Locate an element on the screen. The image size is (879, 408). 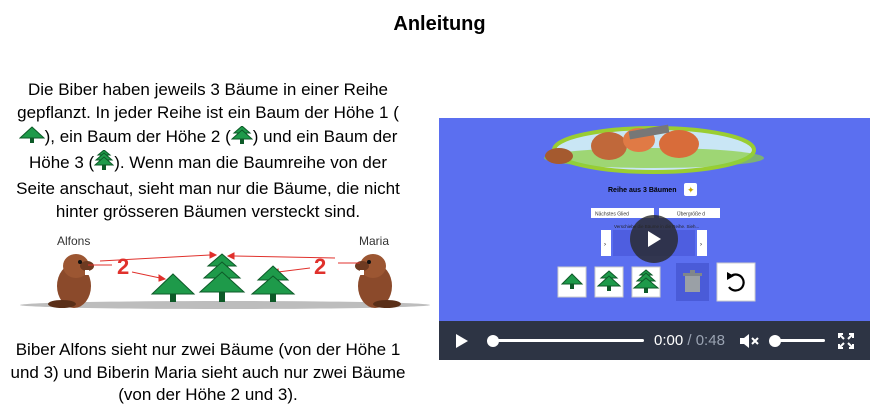
big-play-button is located at coordinates (654, 239).